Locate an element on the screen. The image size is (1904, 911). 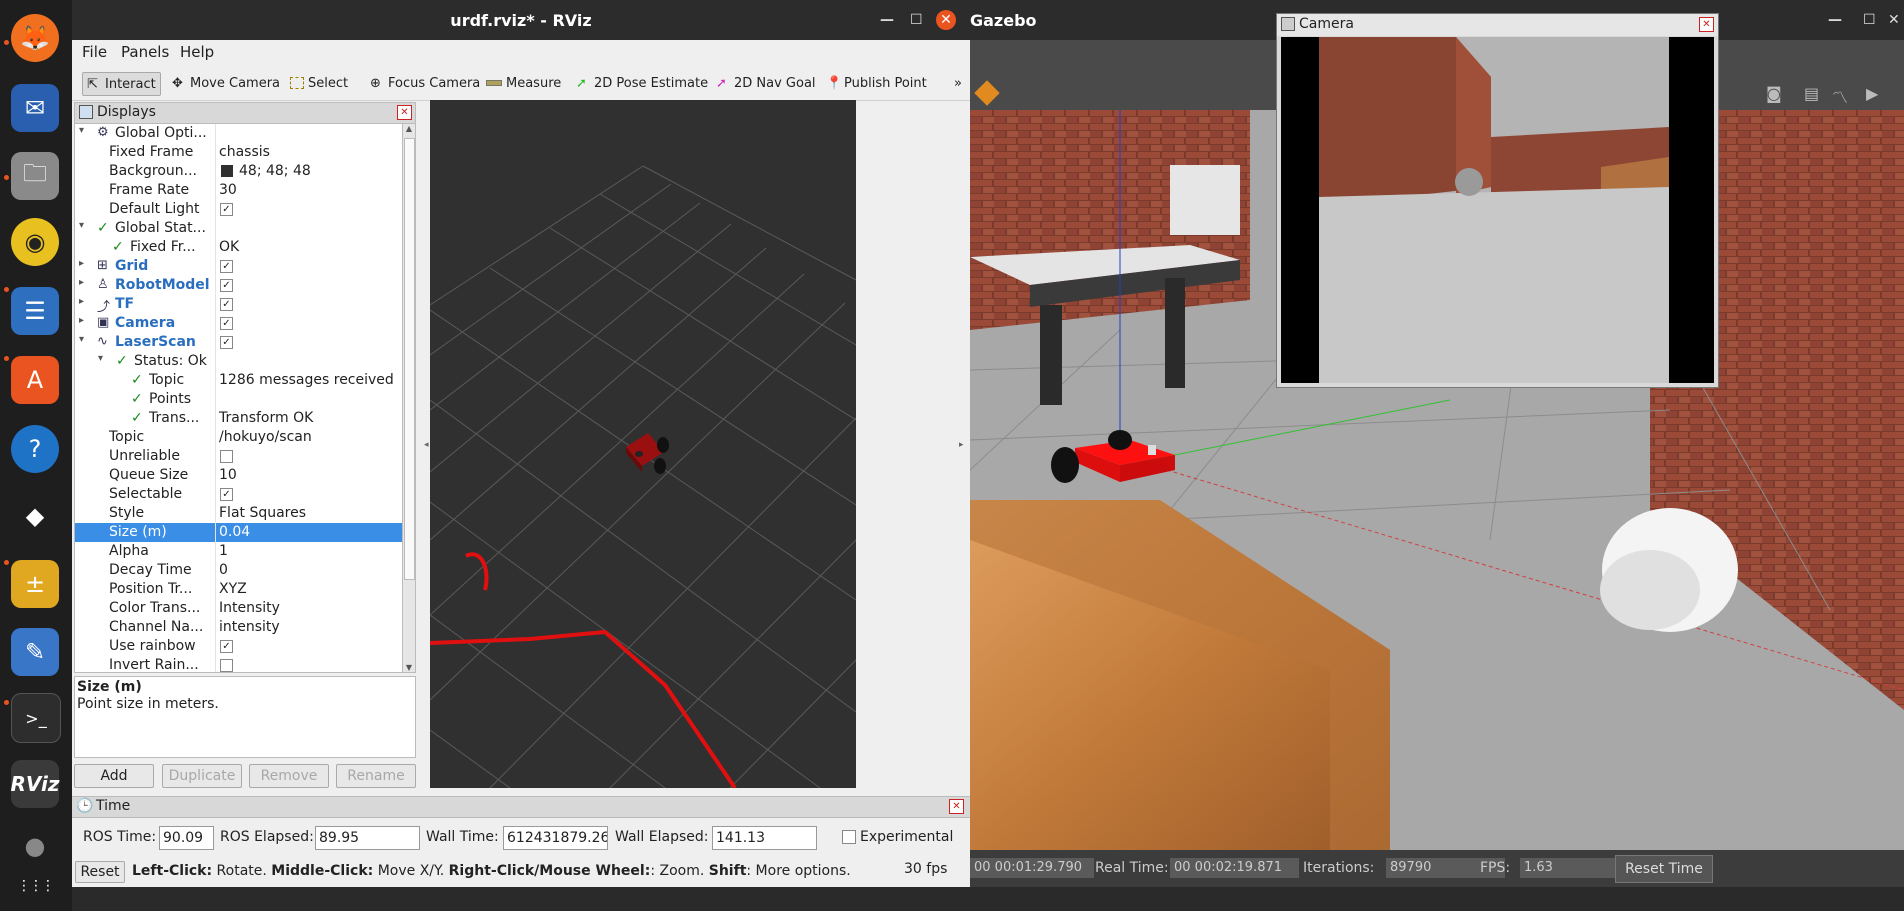
tree-row: ▾ ✓ Status: Ok is located at coordinates (239, 361).